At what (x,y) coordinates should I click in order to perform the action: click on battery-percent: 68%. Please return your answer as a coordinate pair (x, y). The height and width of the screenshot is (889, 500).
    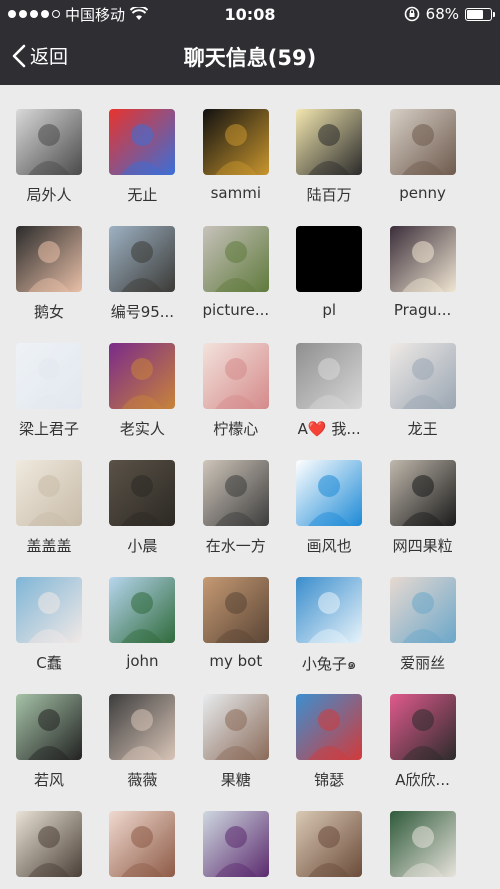
    Looking at the image, I should click on (442, 14).